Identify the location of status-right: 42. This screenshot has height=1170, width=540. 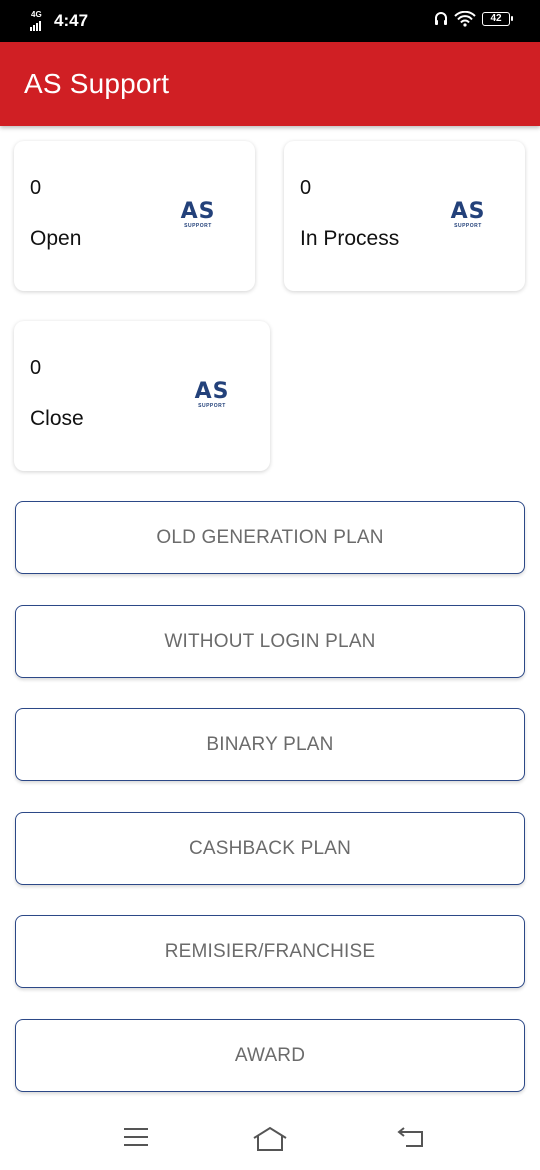
(473, 19).